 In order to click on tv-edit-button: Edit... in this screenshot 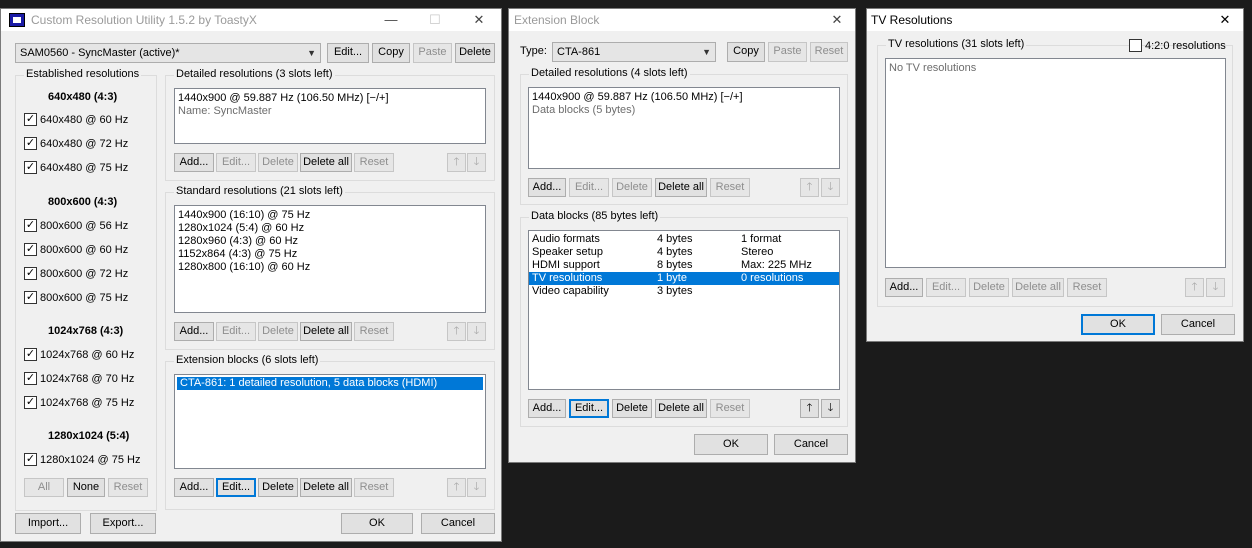, I will do `click(946, 287)`.